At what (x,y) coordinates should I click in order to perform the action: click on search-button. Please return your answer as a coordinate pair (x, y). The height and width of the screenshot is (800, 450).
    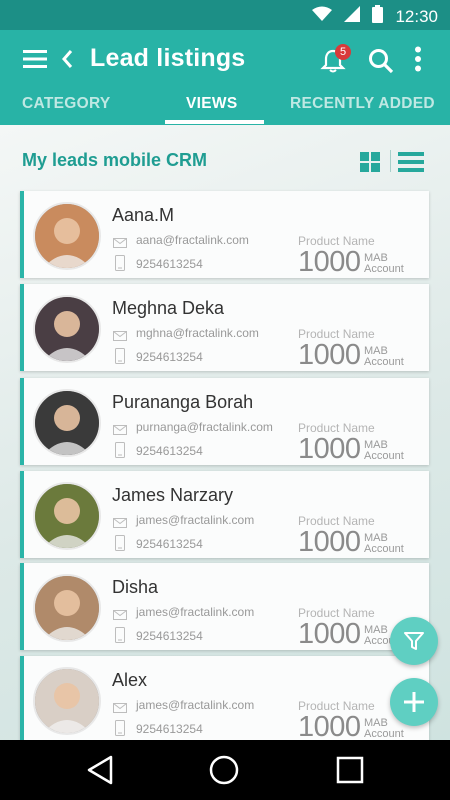
    Looking at the image, I should click on (381, 61).